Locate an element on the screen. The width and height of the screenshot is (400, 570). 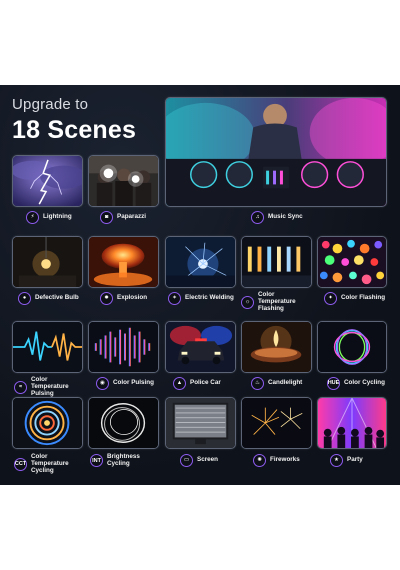
scene-label-candlelight: ♨ Candlelight is located at coordinates (282, 383).